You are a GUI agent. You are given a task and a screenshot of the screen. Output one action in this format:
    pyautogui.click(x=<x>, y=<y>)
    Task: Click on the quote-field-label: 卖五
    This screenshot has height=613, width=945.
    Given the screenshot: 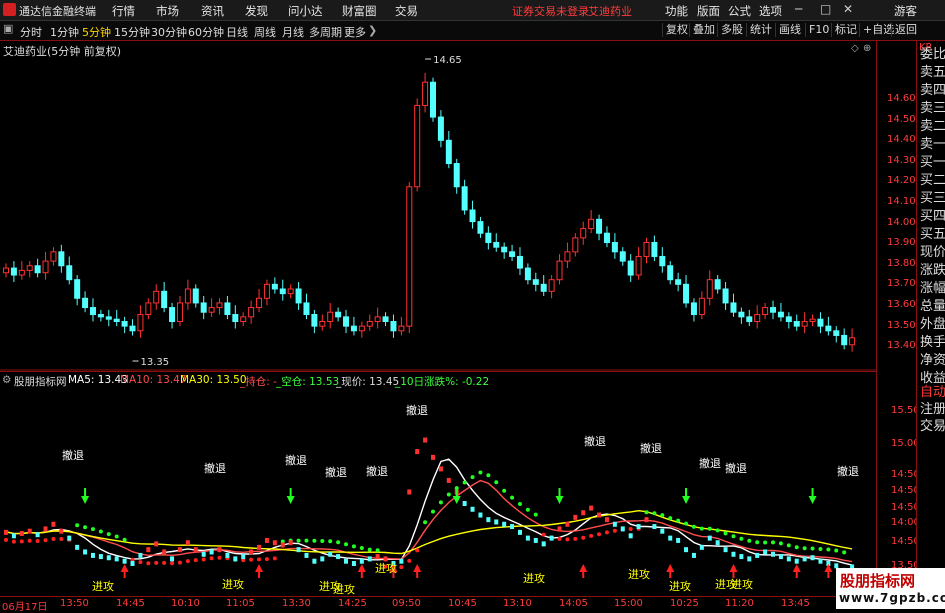 What is the action you would take?
    pyautogui.click(x=932, y=72)
    